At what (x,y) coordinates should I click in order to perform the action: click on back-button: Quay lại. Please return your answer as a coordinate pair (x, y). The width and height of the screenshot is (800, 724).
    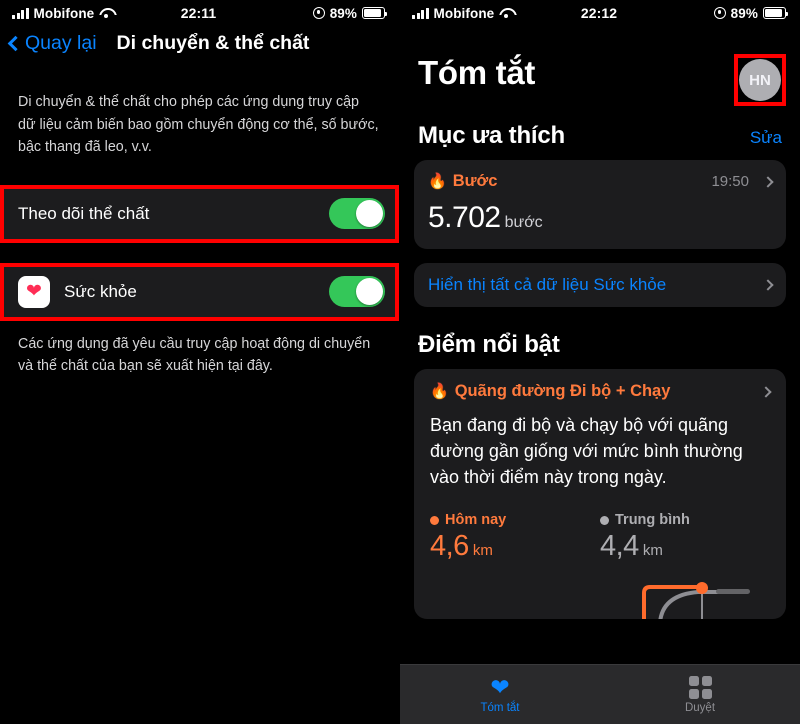
    Looking at the image, I should click on (52, 43).